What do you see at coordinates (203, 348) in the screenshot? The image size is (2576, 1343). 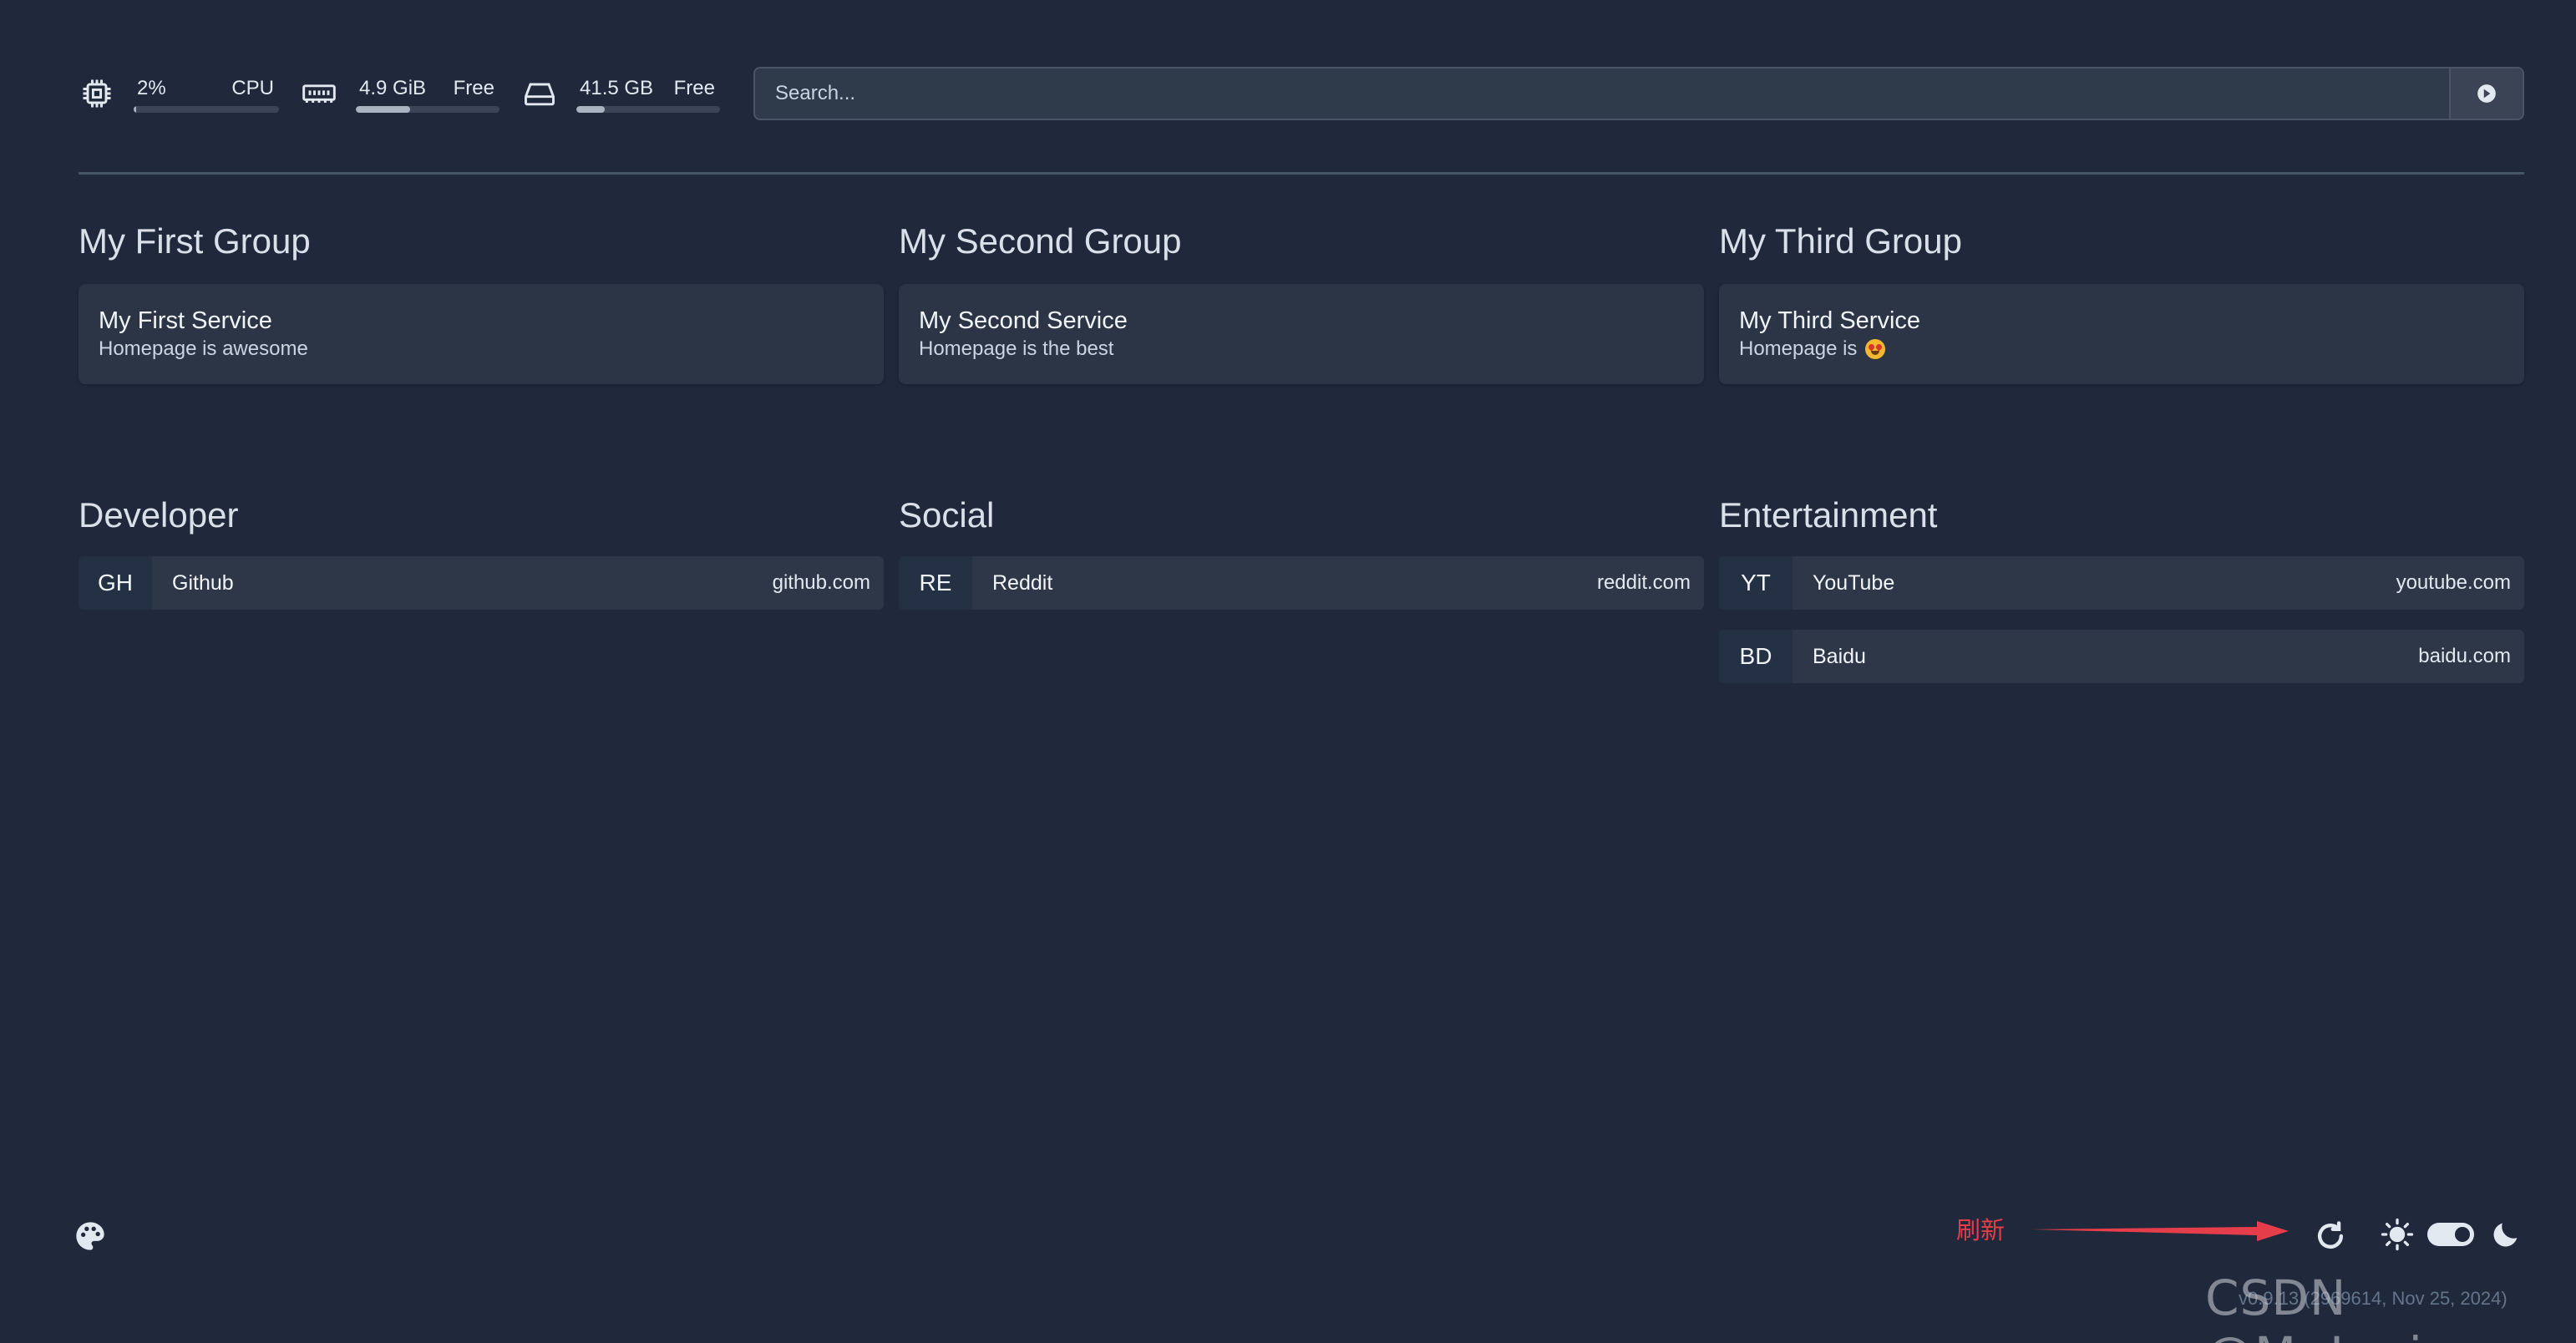 I see `service-description-text: Homepage is awesome` at bounding box center [203, 348].